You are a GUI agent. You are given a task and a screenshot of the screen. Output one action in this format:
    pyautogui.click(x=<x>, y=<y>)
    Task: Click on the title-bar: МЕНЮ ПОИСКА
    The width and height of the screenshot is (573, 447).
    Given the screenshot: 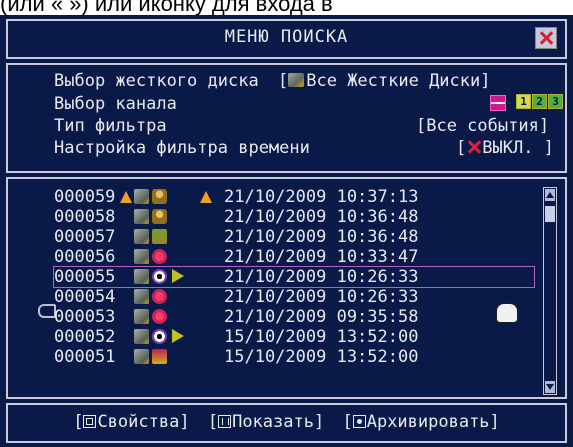 What is the action you would take?
    pyautogui.click(x=286, y=39)
    